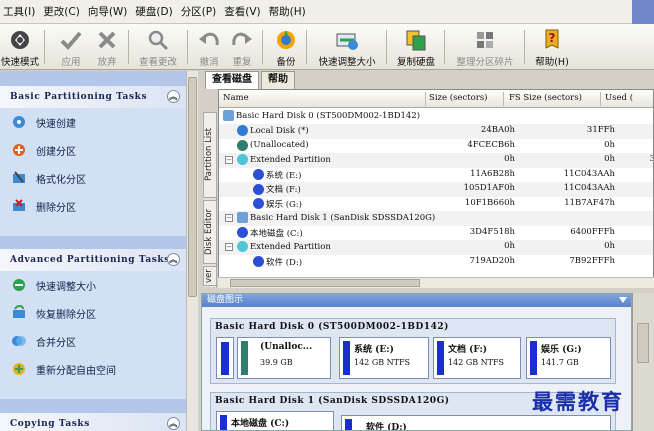 This screenshot has width=654, height=431. Describe the element at coordinates (56, 208) in the screenshot. I see `task-label: 删除分区` at that location.